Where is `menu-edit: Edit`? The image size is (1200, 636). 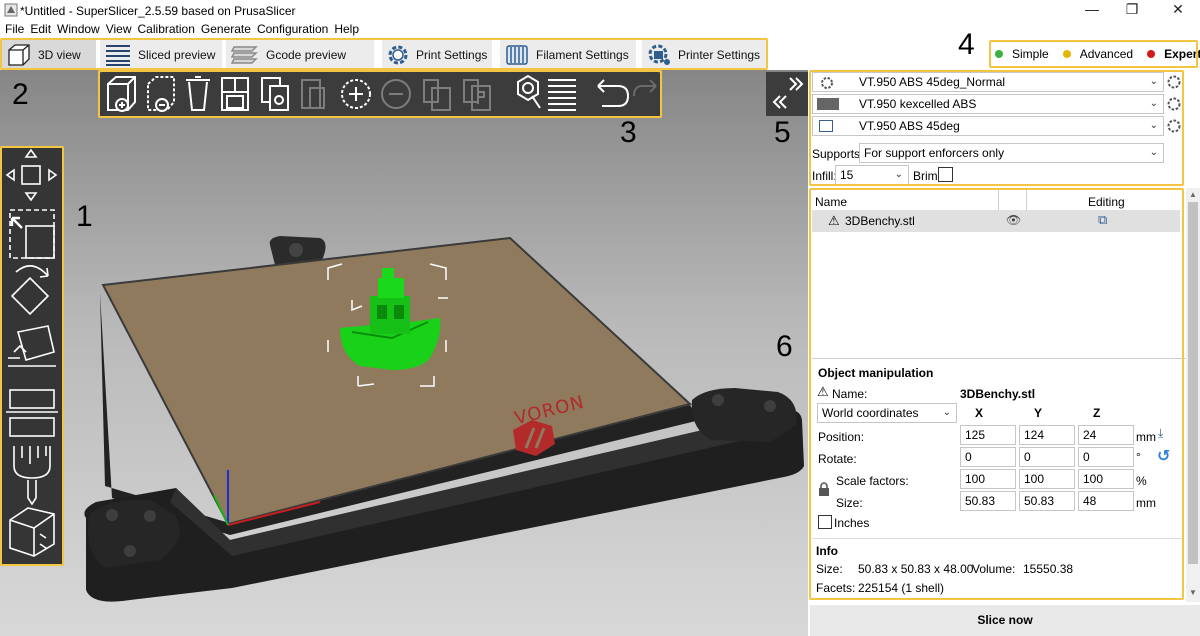 menu-edit: Edit is located at coordinates (40, 29).